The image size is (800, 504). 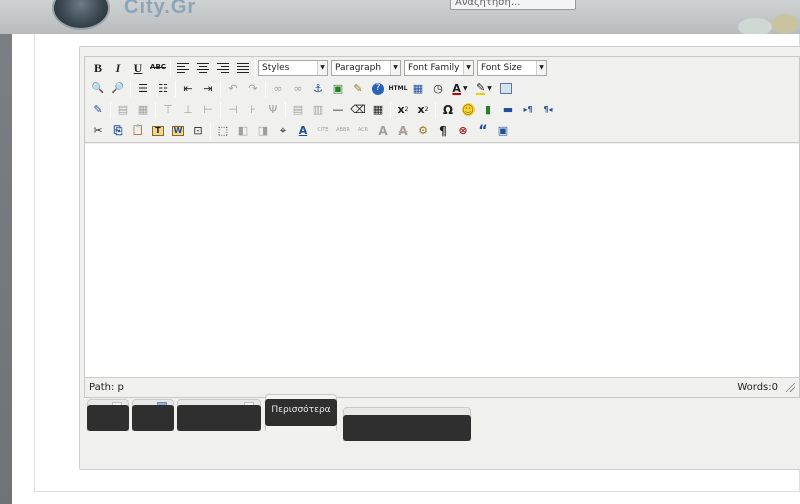 I want to click on visual-chars-button: ¶, so click(x=443, y=131).